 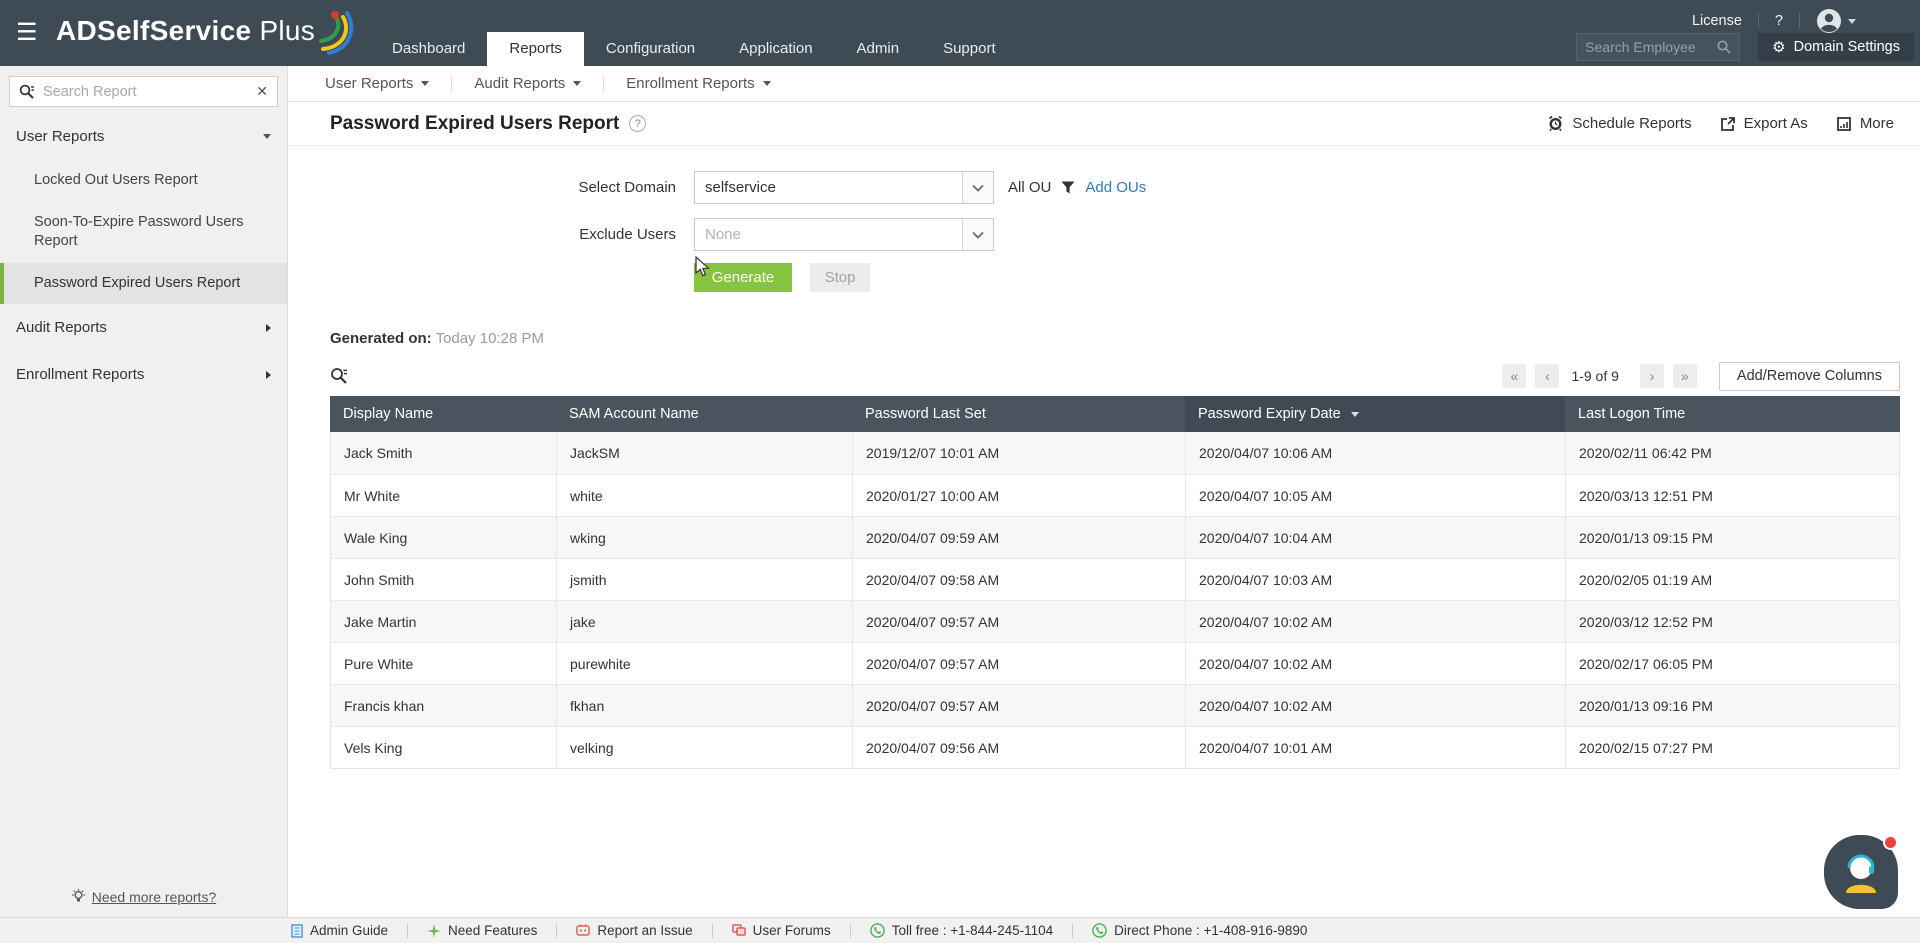 What do you see at coordinates (482, 930) in the screenshot?
I see `need-features-link: Need Features` at bounding box center [482, 930].